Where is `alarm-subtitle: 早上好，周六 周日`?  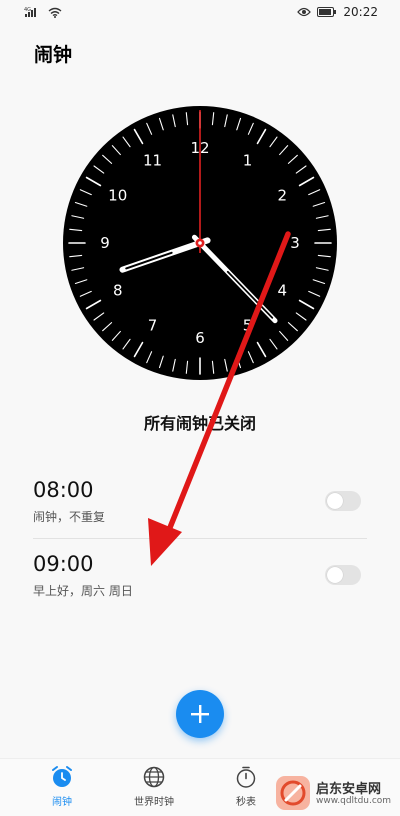 alarm-subtitle: 早上好，周六 周日 is located at coordinates (83, 591).